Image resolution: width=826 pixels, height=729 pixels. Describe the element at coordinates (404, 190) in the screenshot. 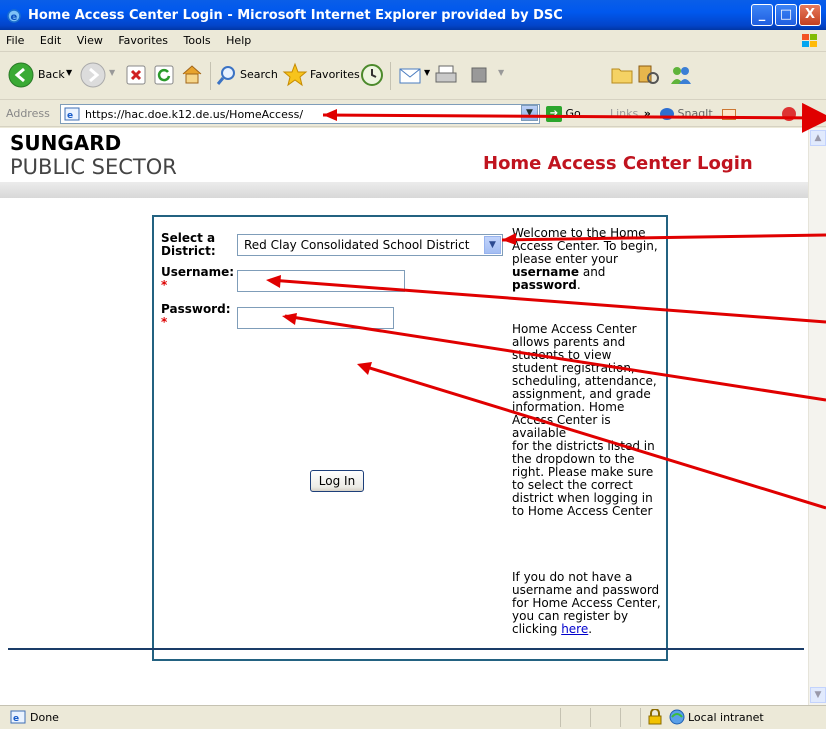

I see `header-band` at that location.